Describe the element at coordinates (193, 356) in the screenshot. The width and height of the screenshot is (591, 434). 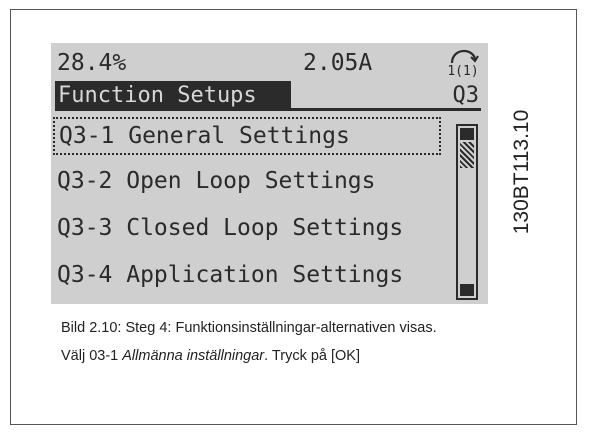
I see `instruction-italic: Allmänna inställningar` at that location.